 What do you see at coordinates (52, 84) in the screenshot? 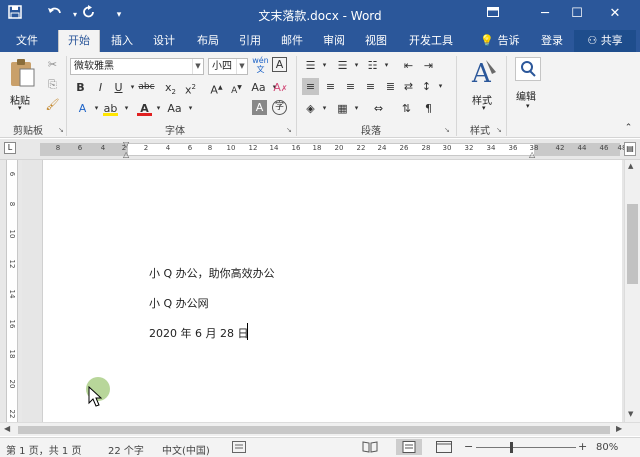
I see `copy-icon: ⎘` at bounding box center [52, 84].